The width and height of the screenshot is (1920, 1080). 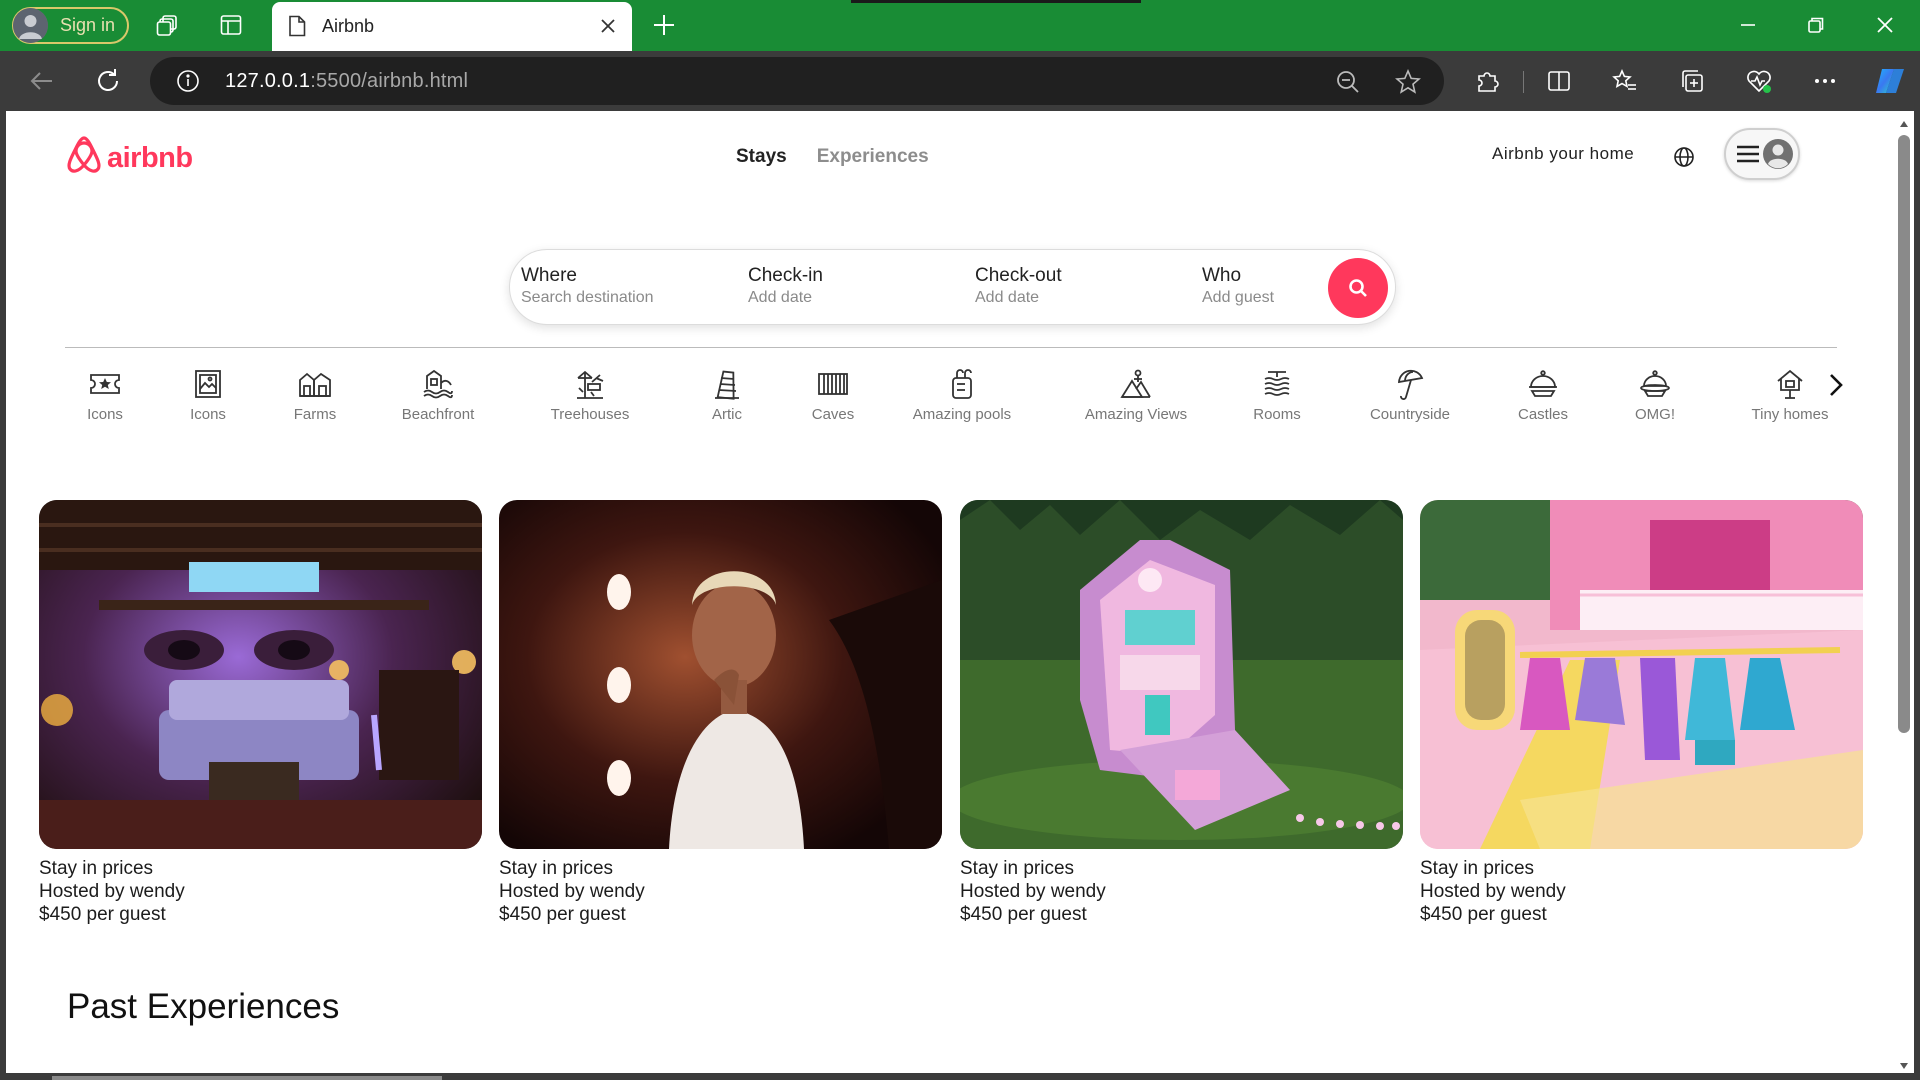 I want to click on favorites-icon, so click(x=1625, y=81).